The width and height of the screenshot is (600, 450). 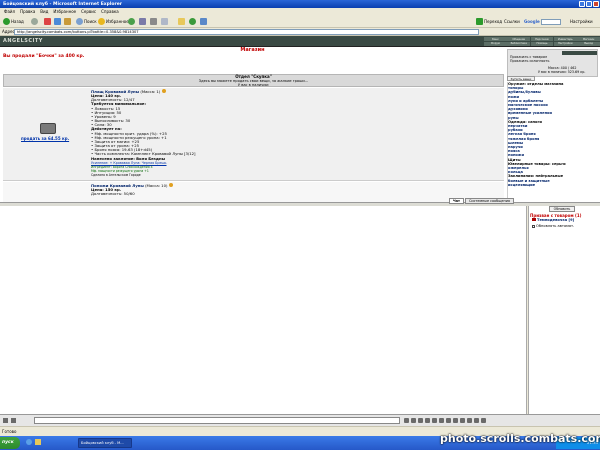 What do you see at coordinates (45, 138) in the screenshot?
I see `sell-item-link: продать за 64.55 кр.` at bounding box center [45, 138].